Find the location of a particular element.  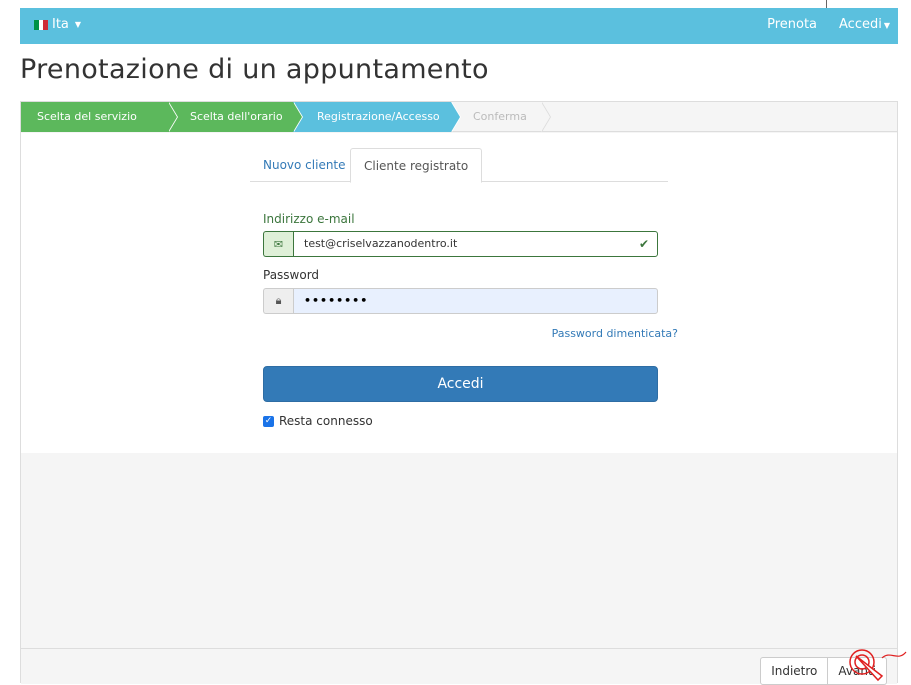

step-time: Scelta dell'orario is located at coordinates (235, 117).